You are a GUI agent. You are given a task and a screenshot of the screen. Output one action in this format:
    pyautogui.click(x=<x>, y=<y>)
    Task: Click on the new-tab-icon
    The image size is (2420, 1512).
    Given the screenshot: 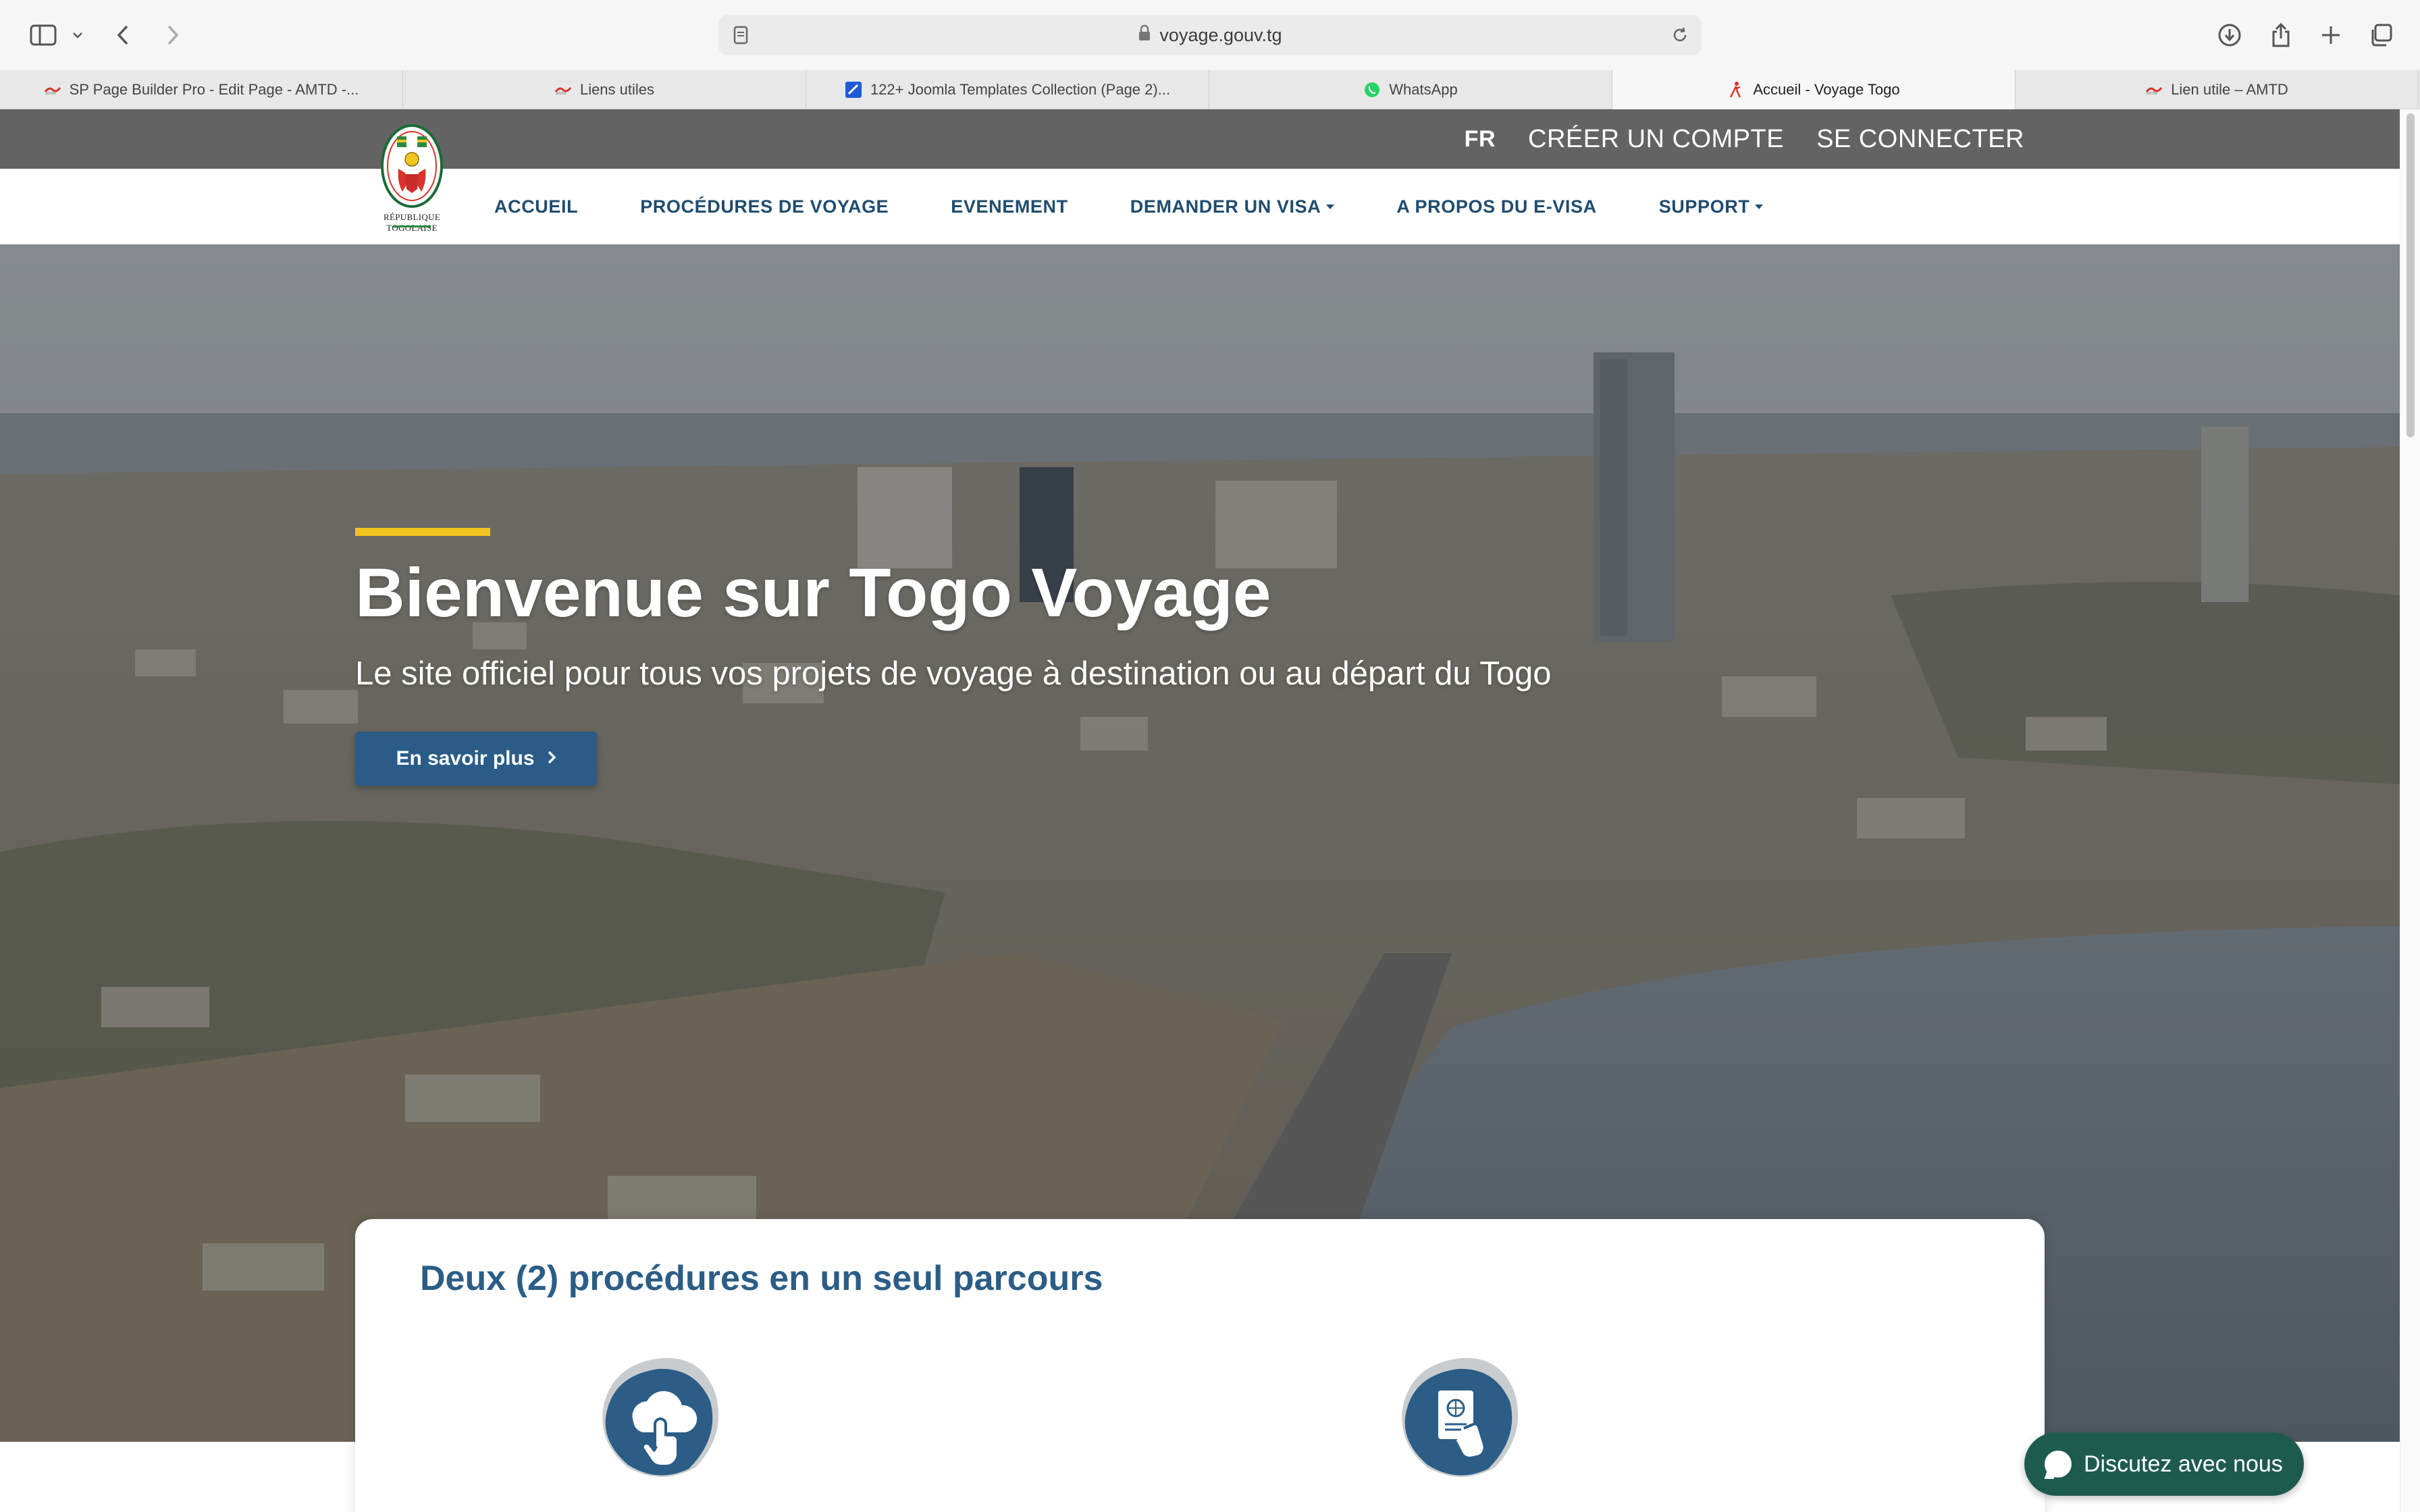 What is the action you would take?
    pyautogui.click(x=2331, y=35)
    